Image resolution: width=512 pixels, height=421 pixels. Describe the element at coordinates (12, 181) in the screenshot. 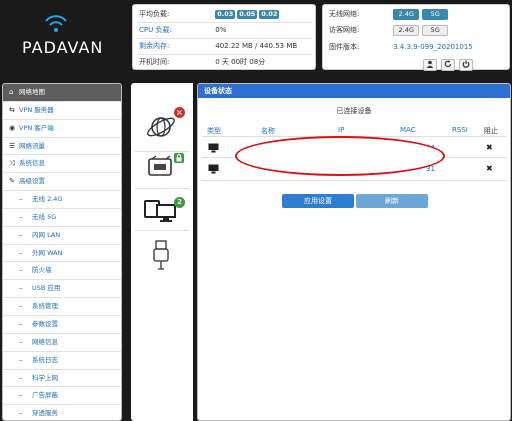

I see `wrench-icon: ✎` at that location.